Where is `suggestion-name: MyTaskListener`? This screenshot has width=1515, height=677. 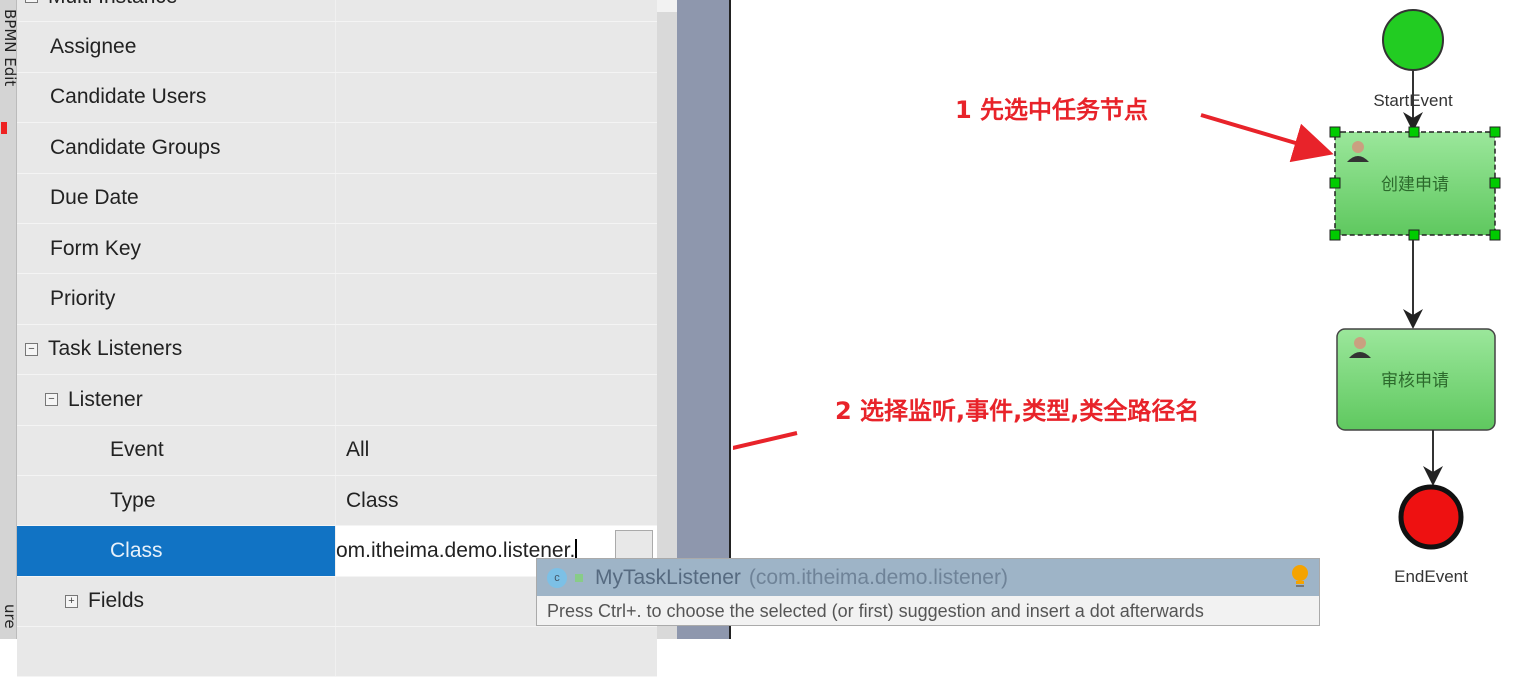
suggestion-name: MyTaskListener is located at coordinates (668, 577).